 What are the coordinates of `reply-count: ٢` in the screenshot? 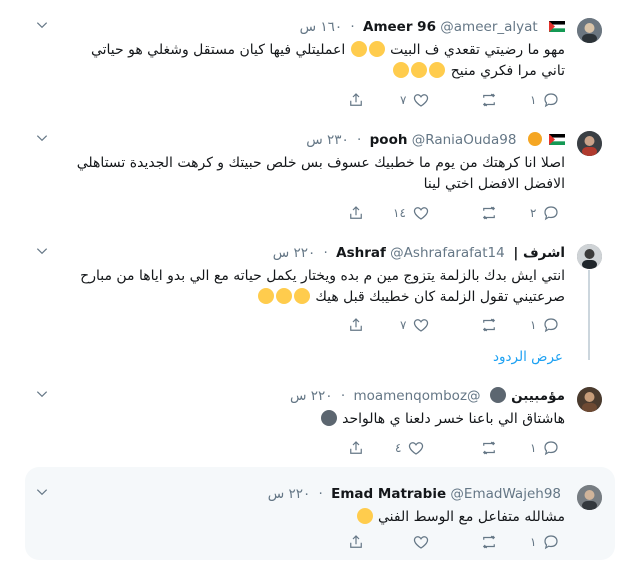 It's located at (533, 213).